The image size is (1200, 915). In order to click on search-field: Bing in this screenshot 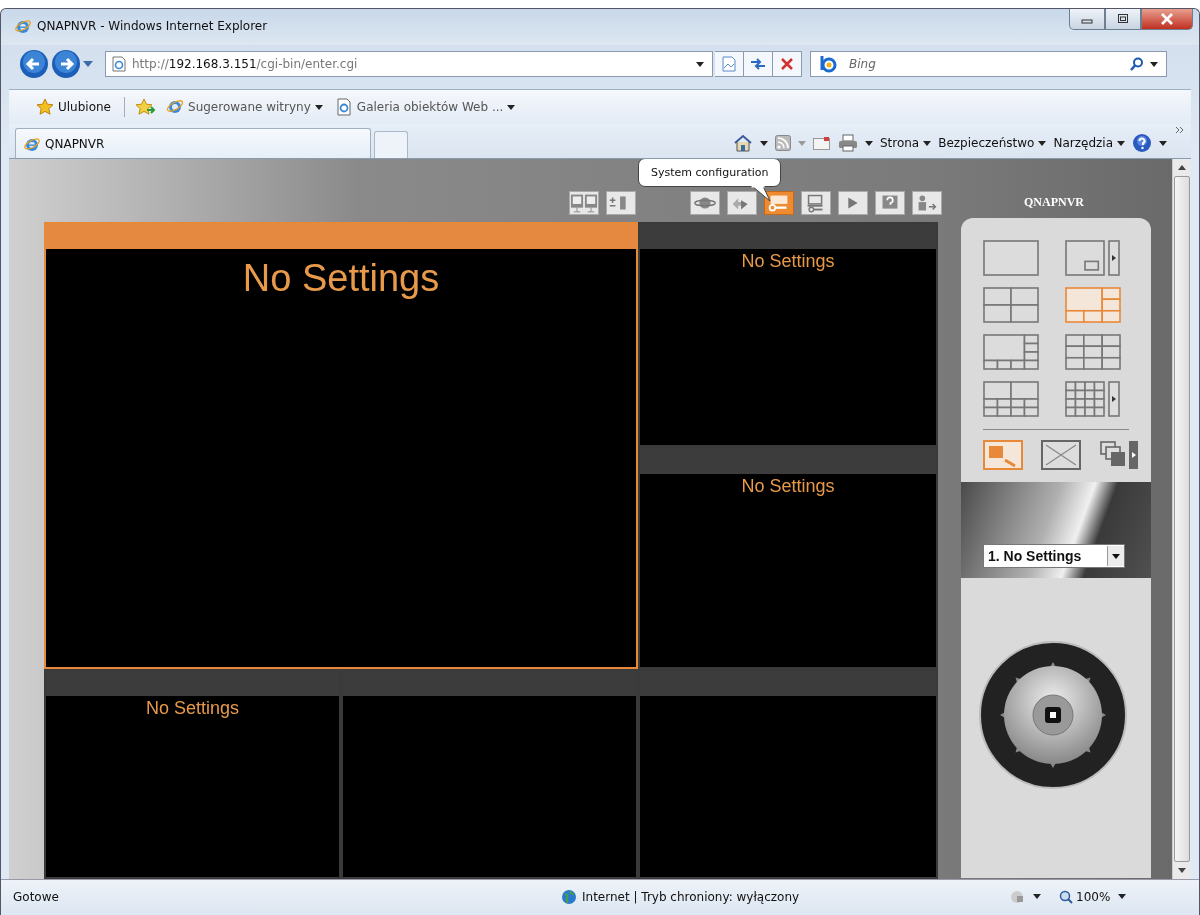, I will do `click(988, 64)`.